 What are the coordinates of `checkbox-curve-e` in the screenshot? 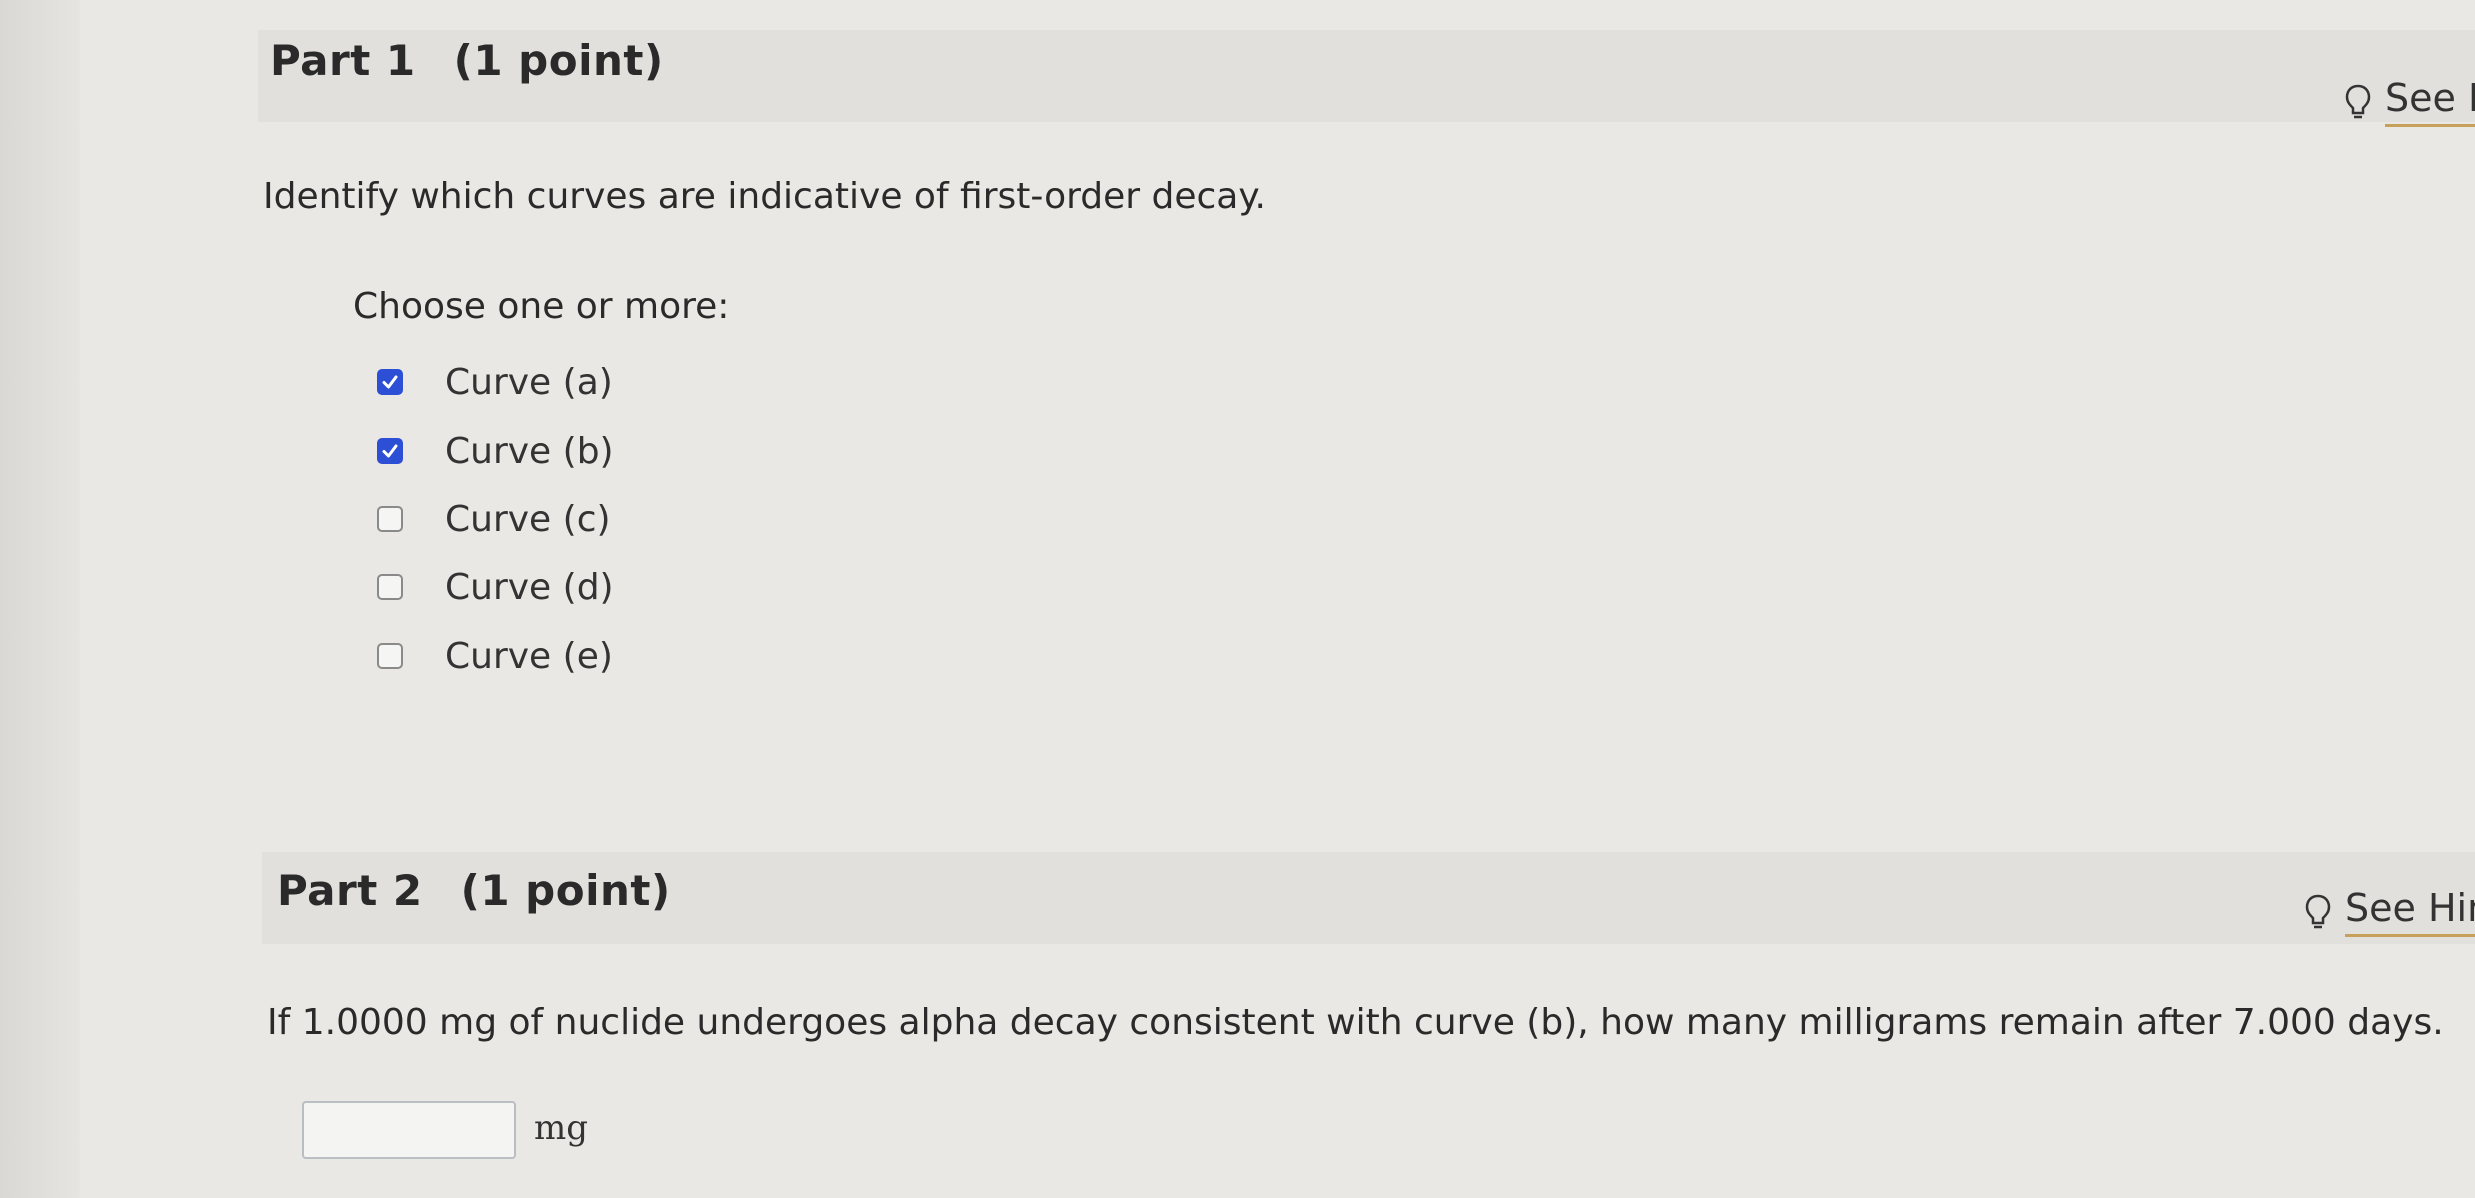 It's located at (390, 656).